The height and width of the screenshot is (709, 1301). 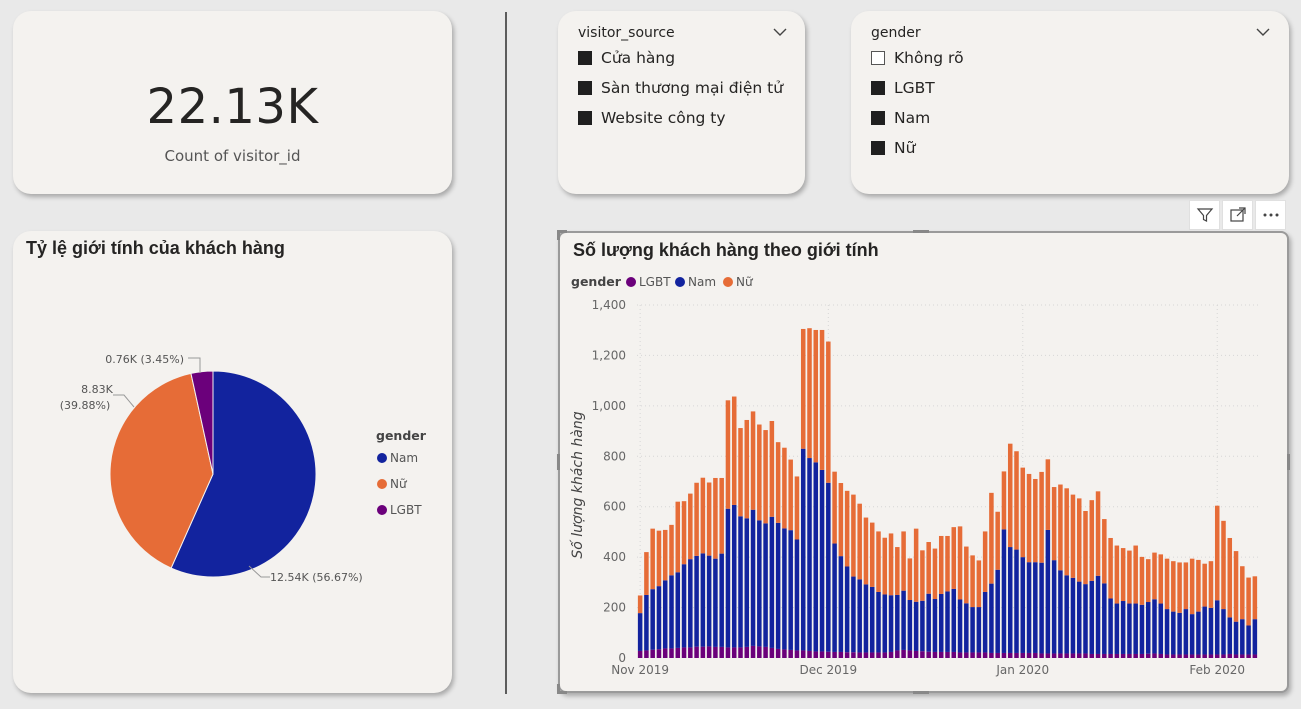 I want to click on kpi-card: 22.13K Count of visitor_id, so click(x=232, y=102).